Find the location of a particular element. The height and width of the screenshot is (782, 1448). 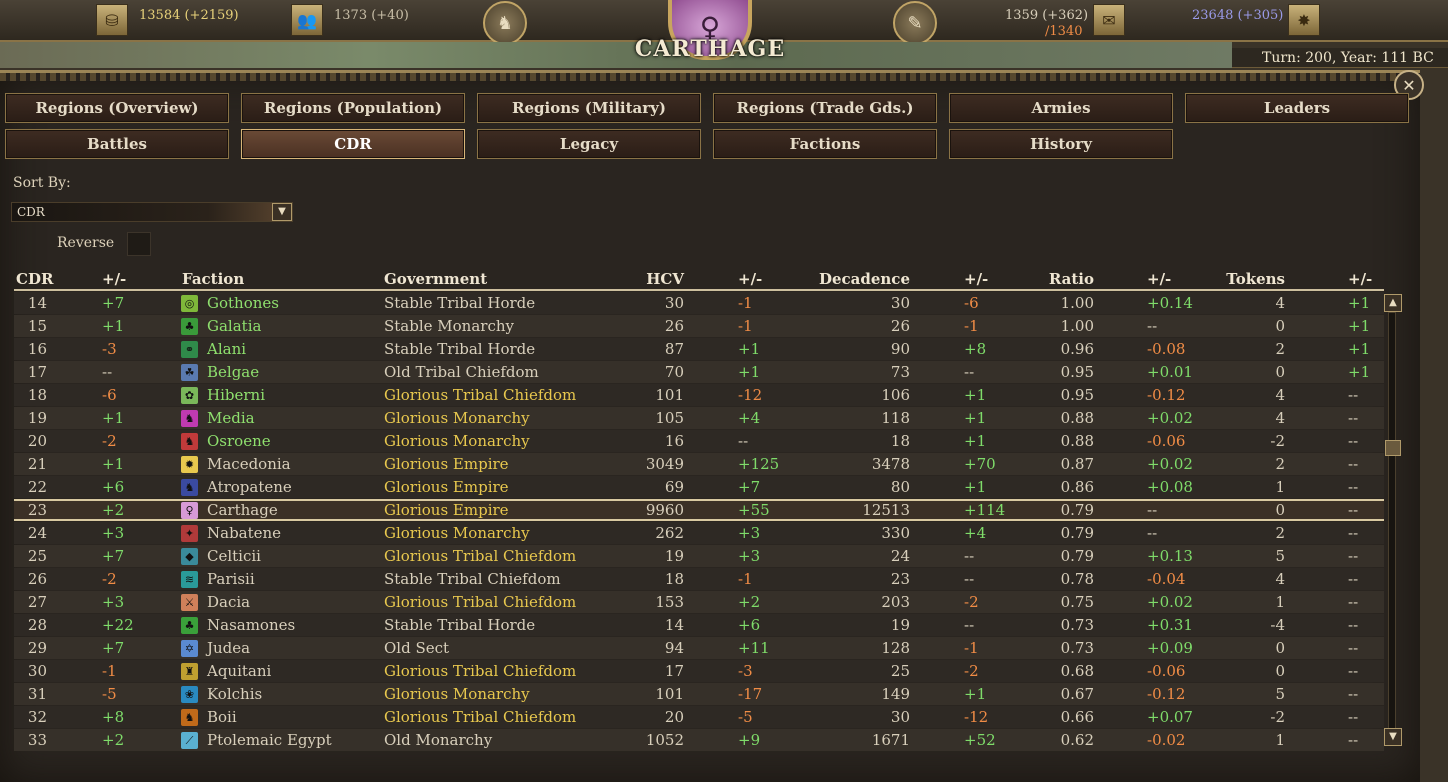

decadence-value: 128 is located at coordinates (895, 648).